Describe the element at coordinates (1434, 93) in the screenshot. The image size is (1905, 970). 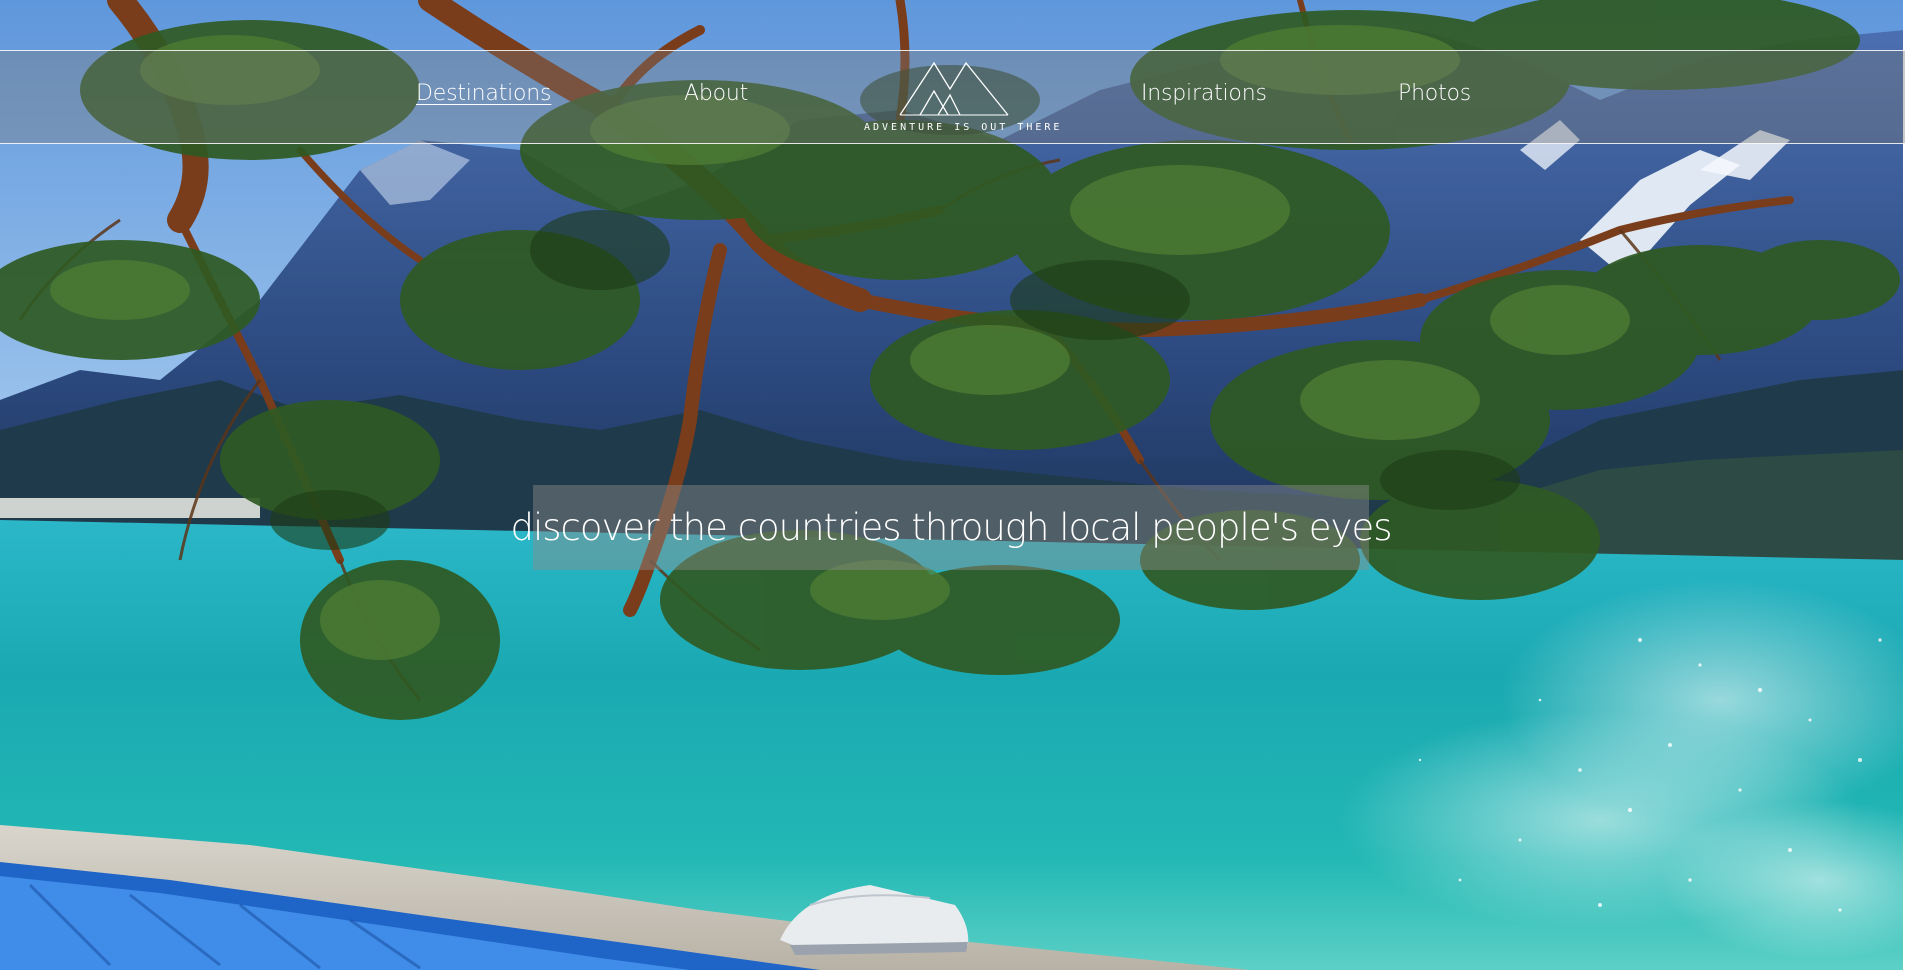
I see `nav-link-photos: Photos` at that location.